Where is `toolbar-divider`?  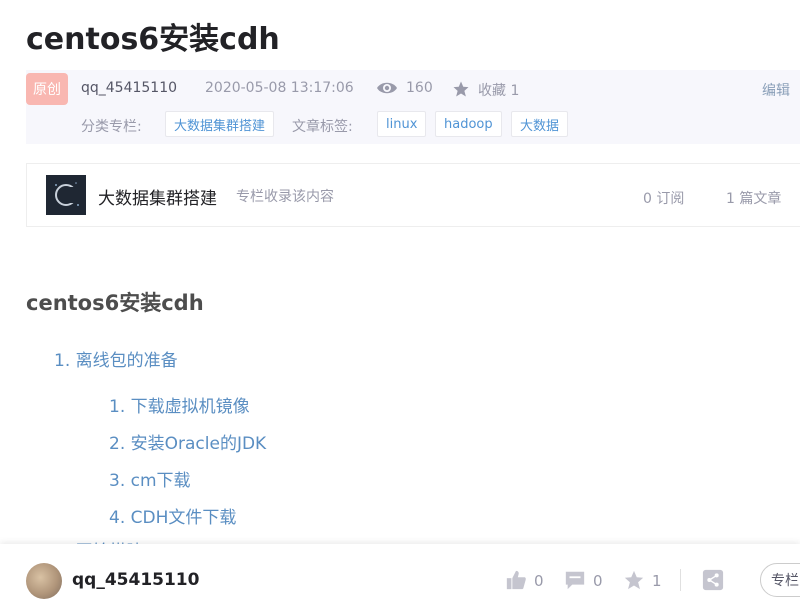 toolbar-divider is located at coordinates (680, 580).